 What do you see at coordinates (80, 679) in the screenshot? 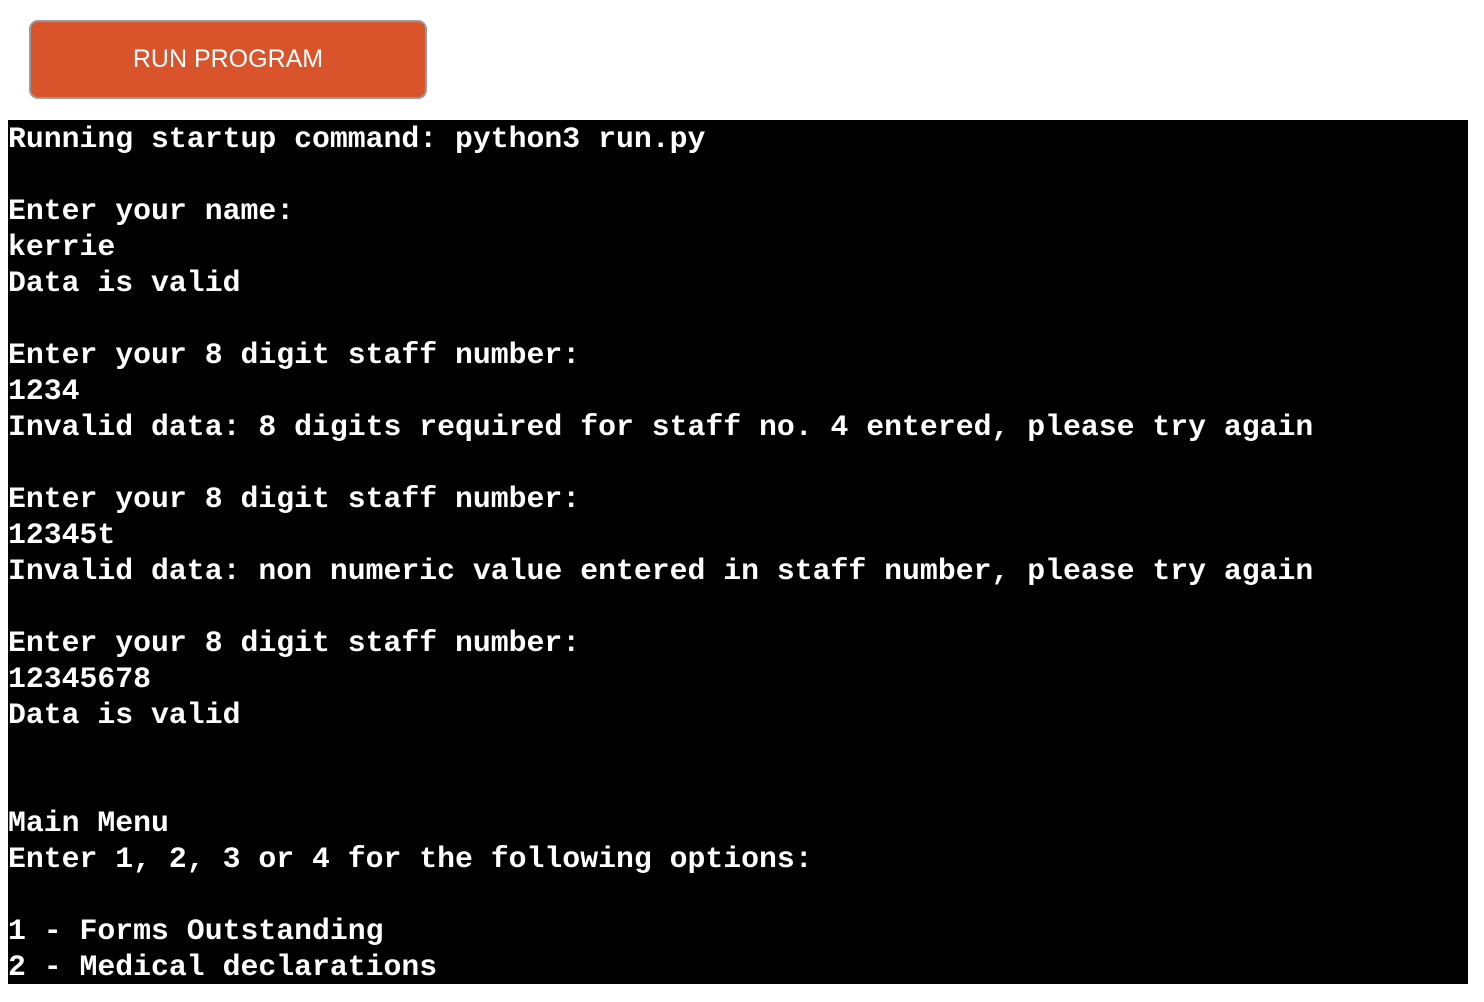
I see `terminal-line: 12345678` at bounding box center [80, 679].